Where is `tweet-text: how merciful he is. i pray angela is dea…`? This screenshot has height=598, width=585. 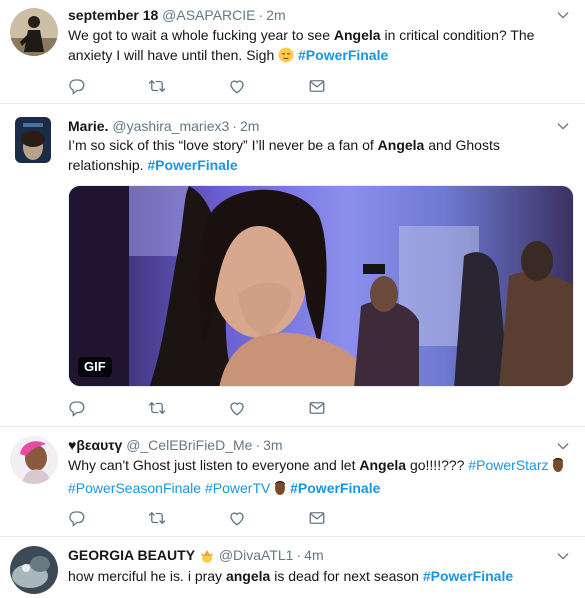 tweet-text: how merciful he is. i pray angela is dea… is located at coordinates (318, 576).